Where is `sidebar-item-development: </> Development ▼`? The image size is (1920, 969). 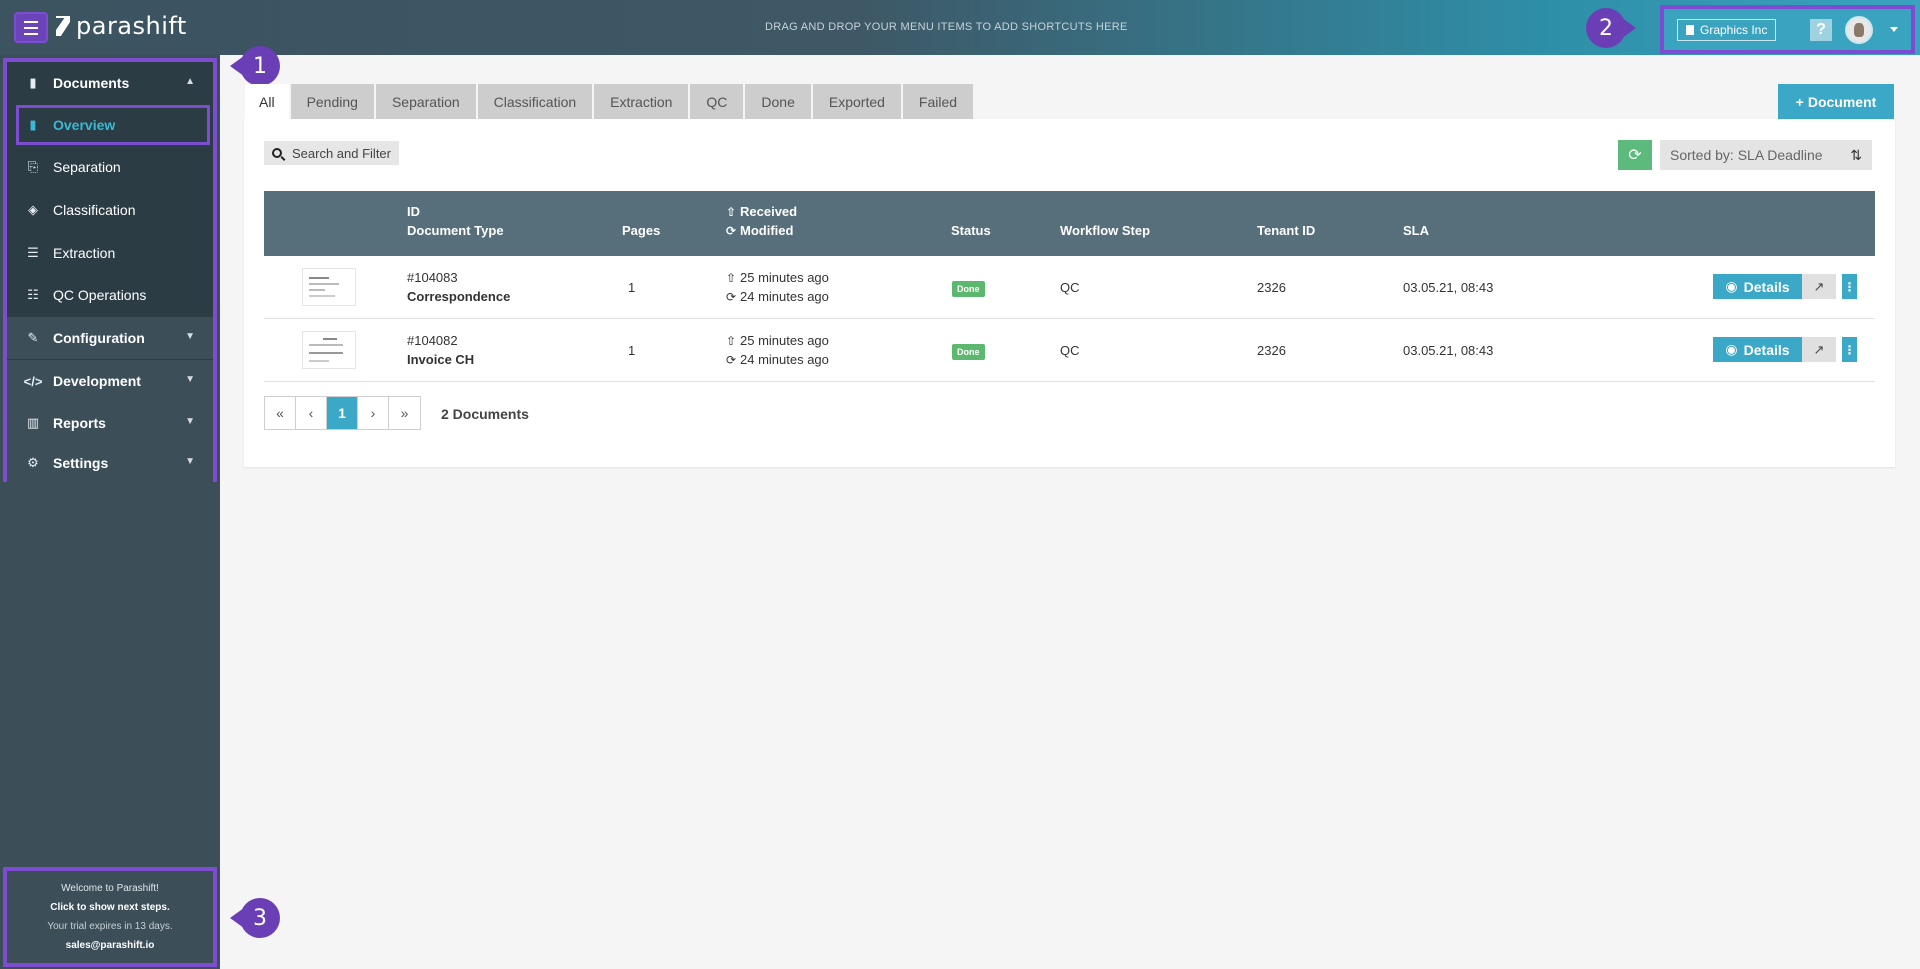
sidebar-item-development: </> Development ▼ is located at coordinates (110, 381).